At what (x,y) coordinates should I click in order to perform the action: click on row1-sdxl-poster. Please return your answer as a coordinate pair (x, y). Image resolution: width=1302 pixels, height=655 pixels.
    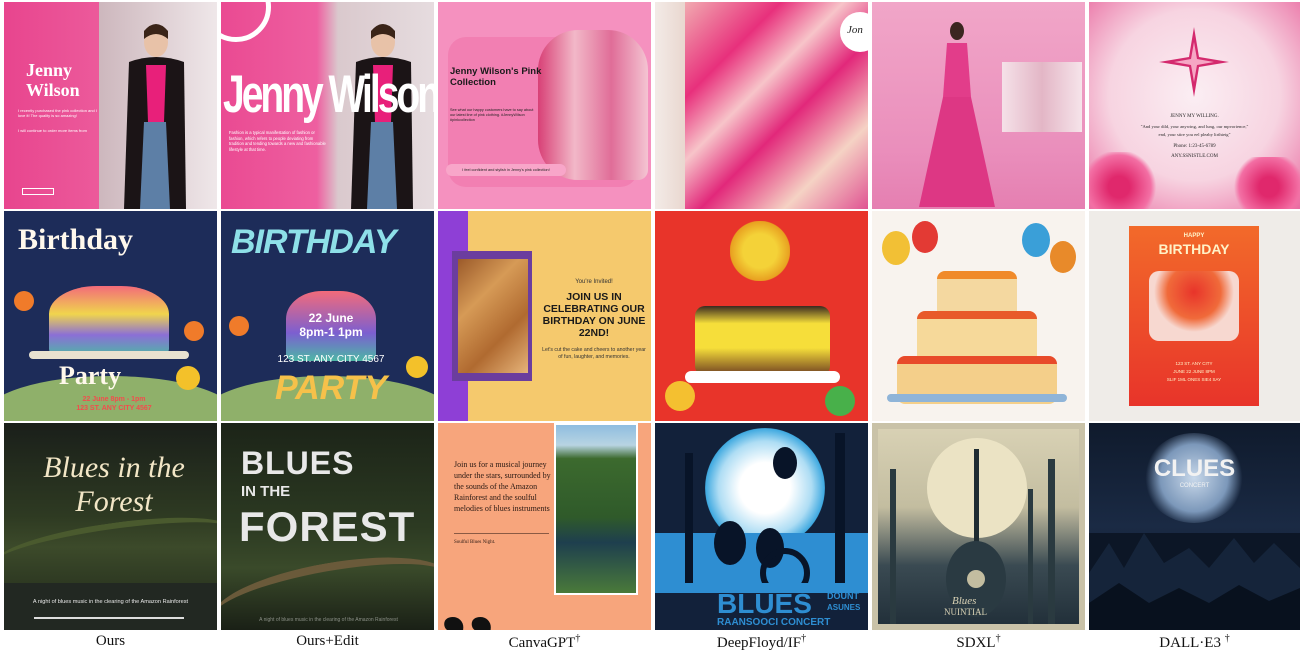
    Looking at the image, I should click on (978, 105).